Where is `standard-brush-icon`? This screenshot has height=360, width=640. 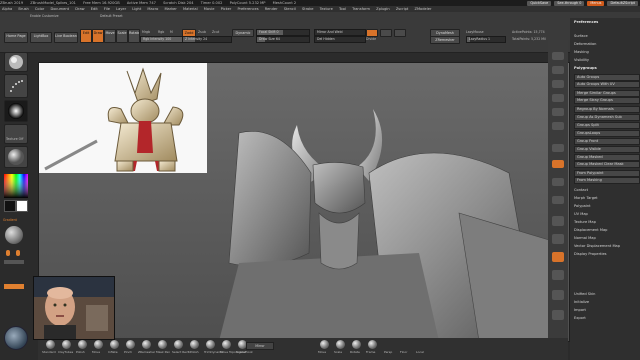 standard-brush-icon is located at coordinates (50, 344).